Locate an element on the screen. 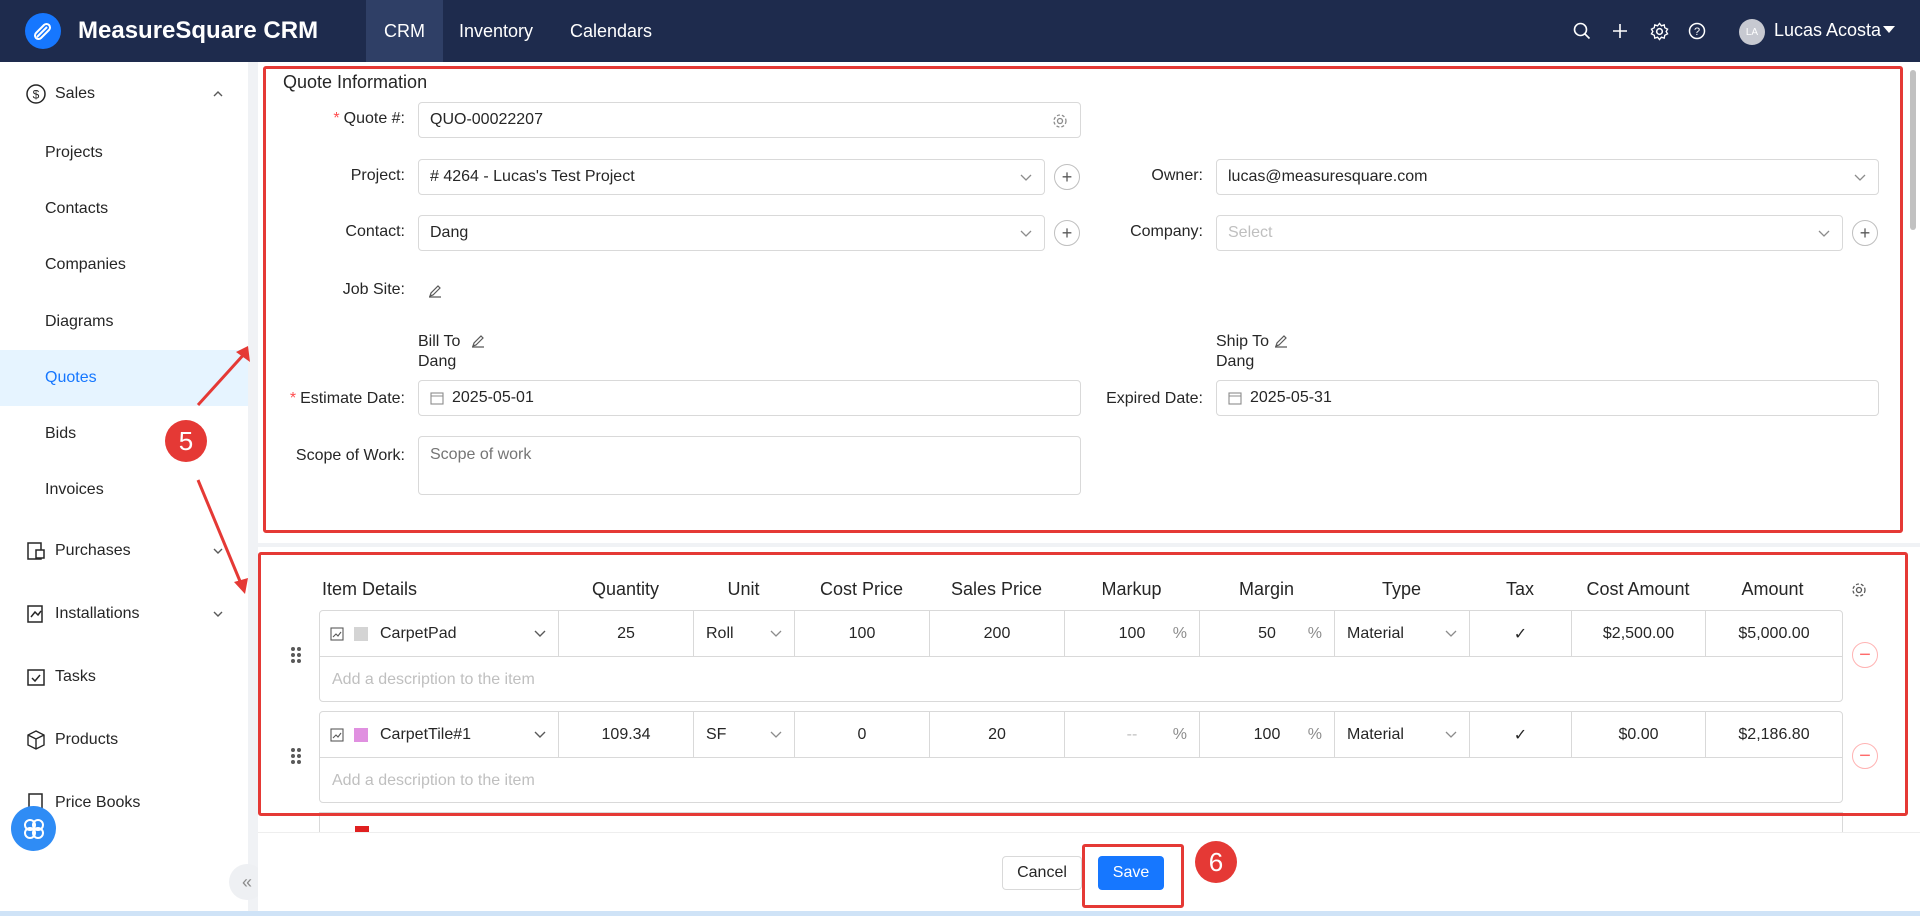 This screenshot has width=1920, height=916. chevron-down-icon is located at coordinates (218, 614).